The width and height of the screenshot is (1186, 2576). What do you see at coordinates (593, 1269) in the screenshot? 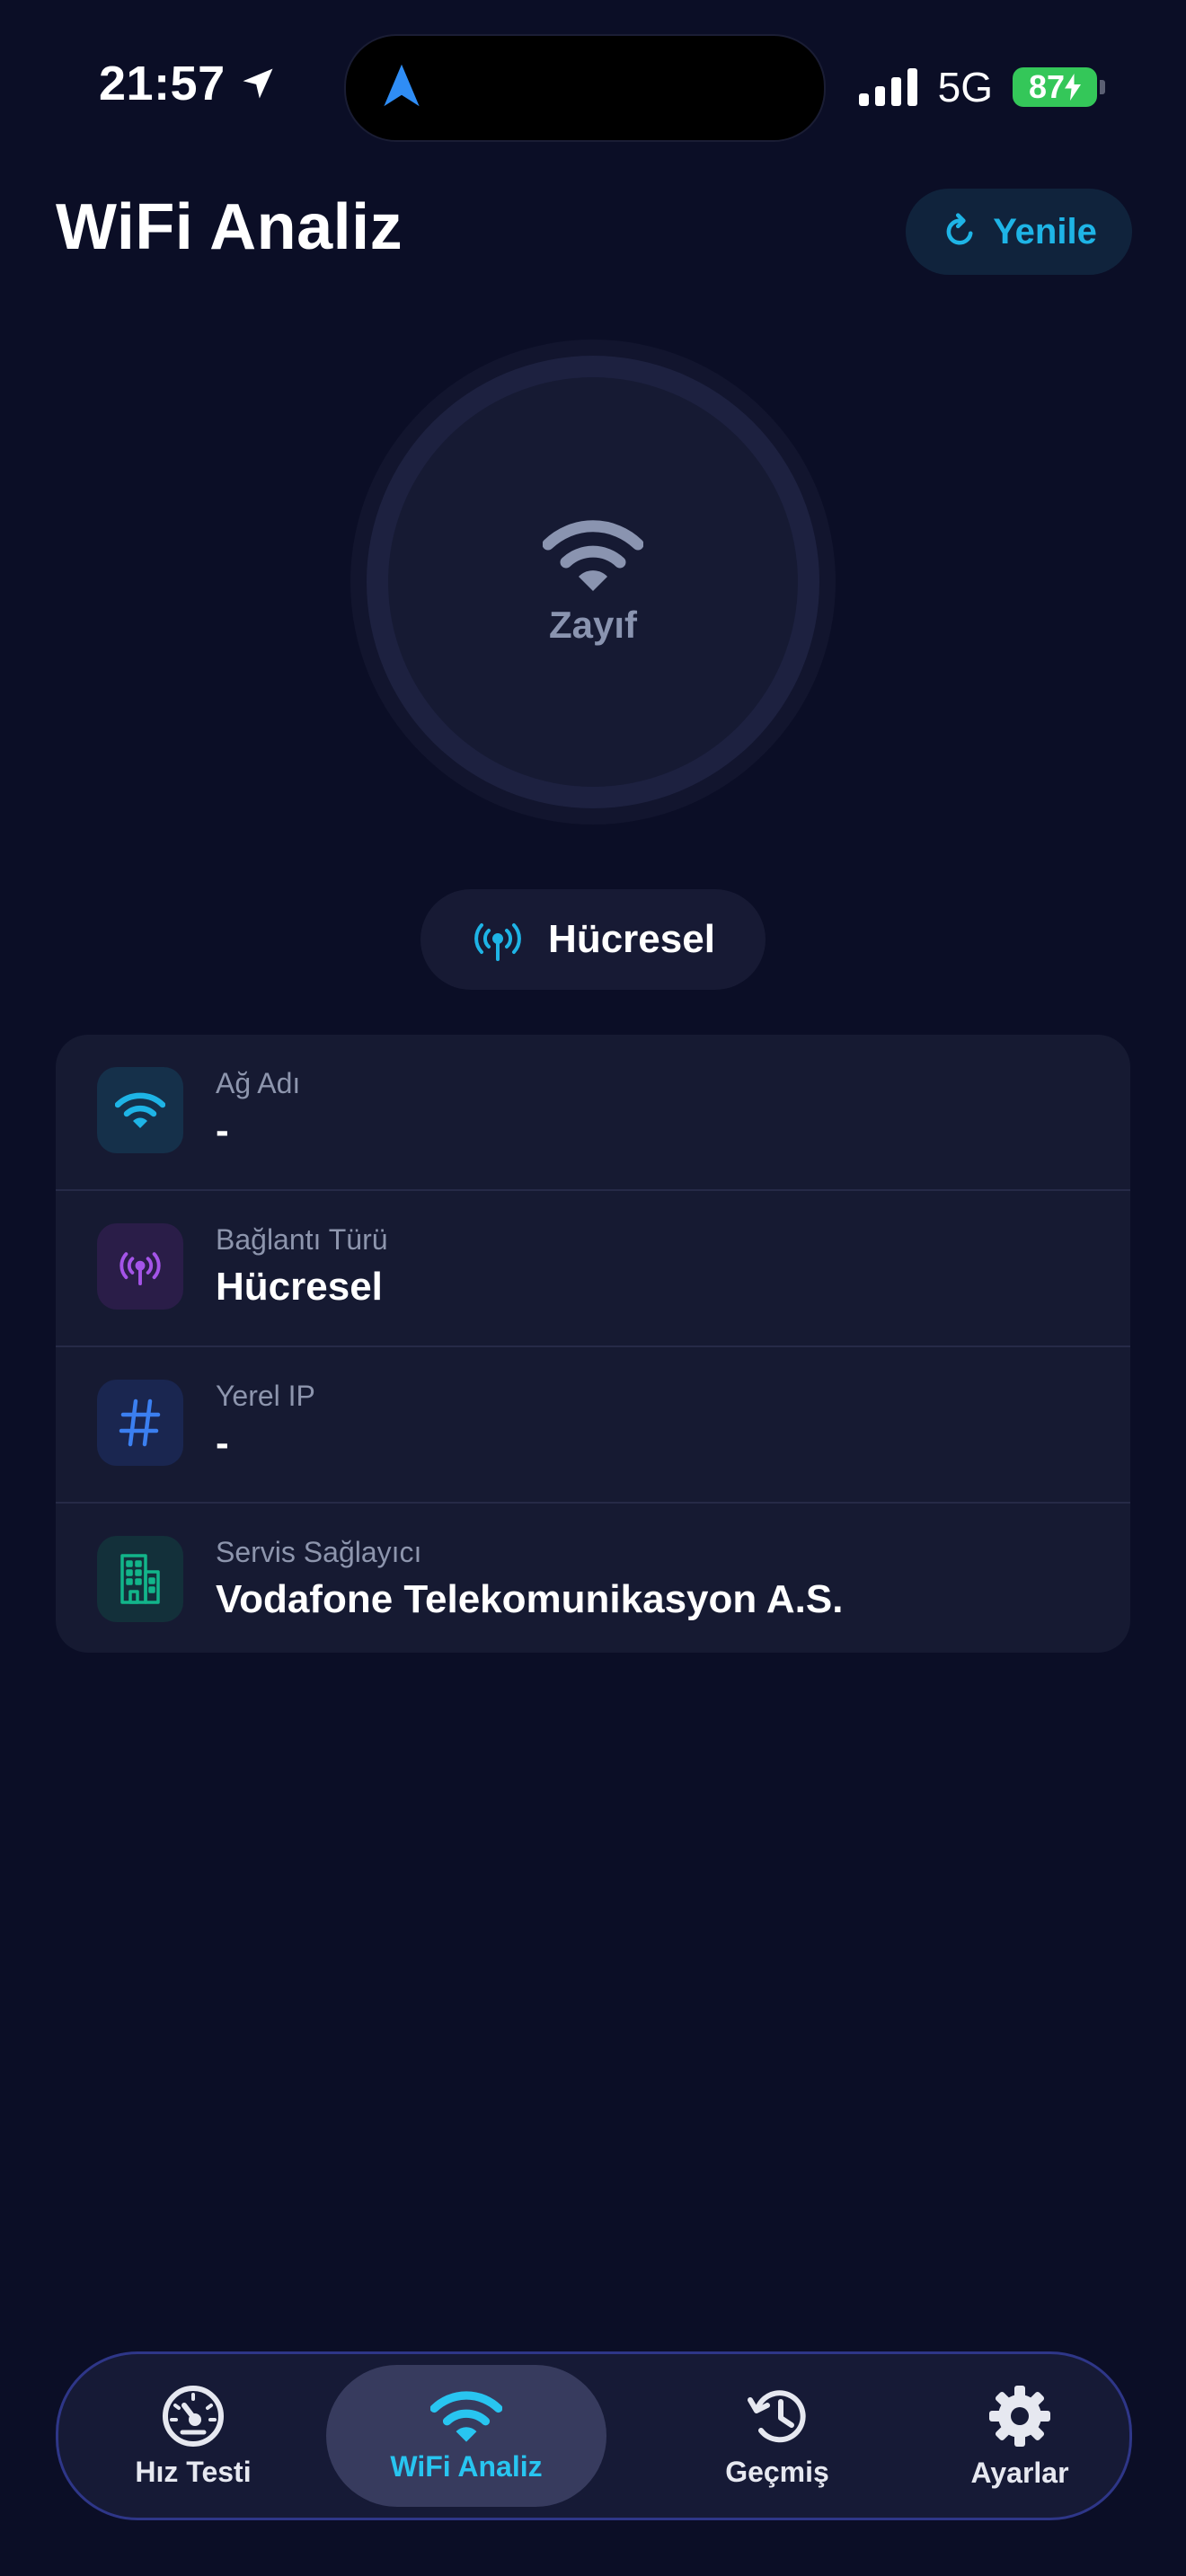
I see `info-row-connection-type: Bağlantı Türü Hücresel` at bounding box center [593, 1269].